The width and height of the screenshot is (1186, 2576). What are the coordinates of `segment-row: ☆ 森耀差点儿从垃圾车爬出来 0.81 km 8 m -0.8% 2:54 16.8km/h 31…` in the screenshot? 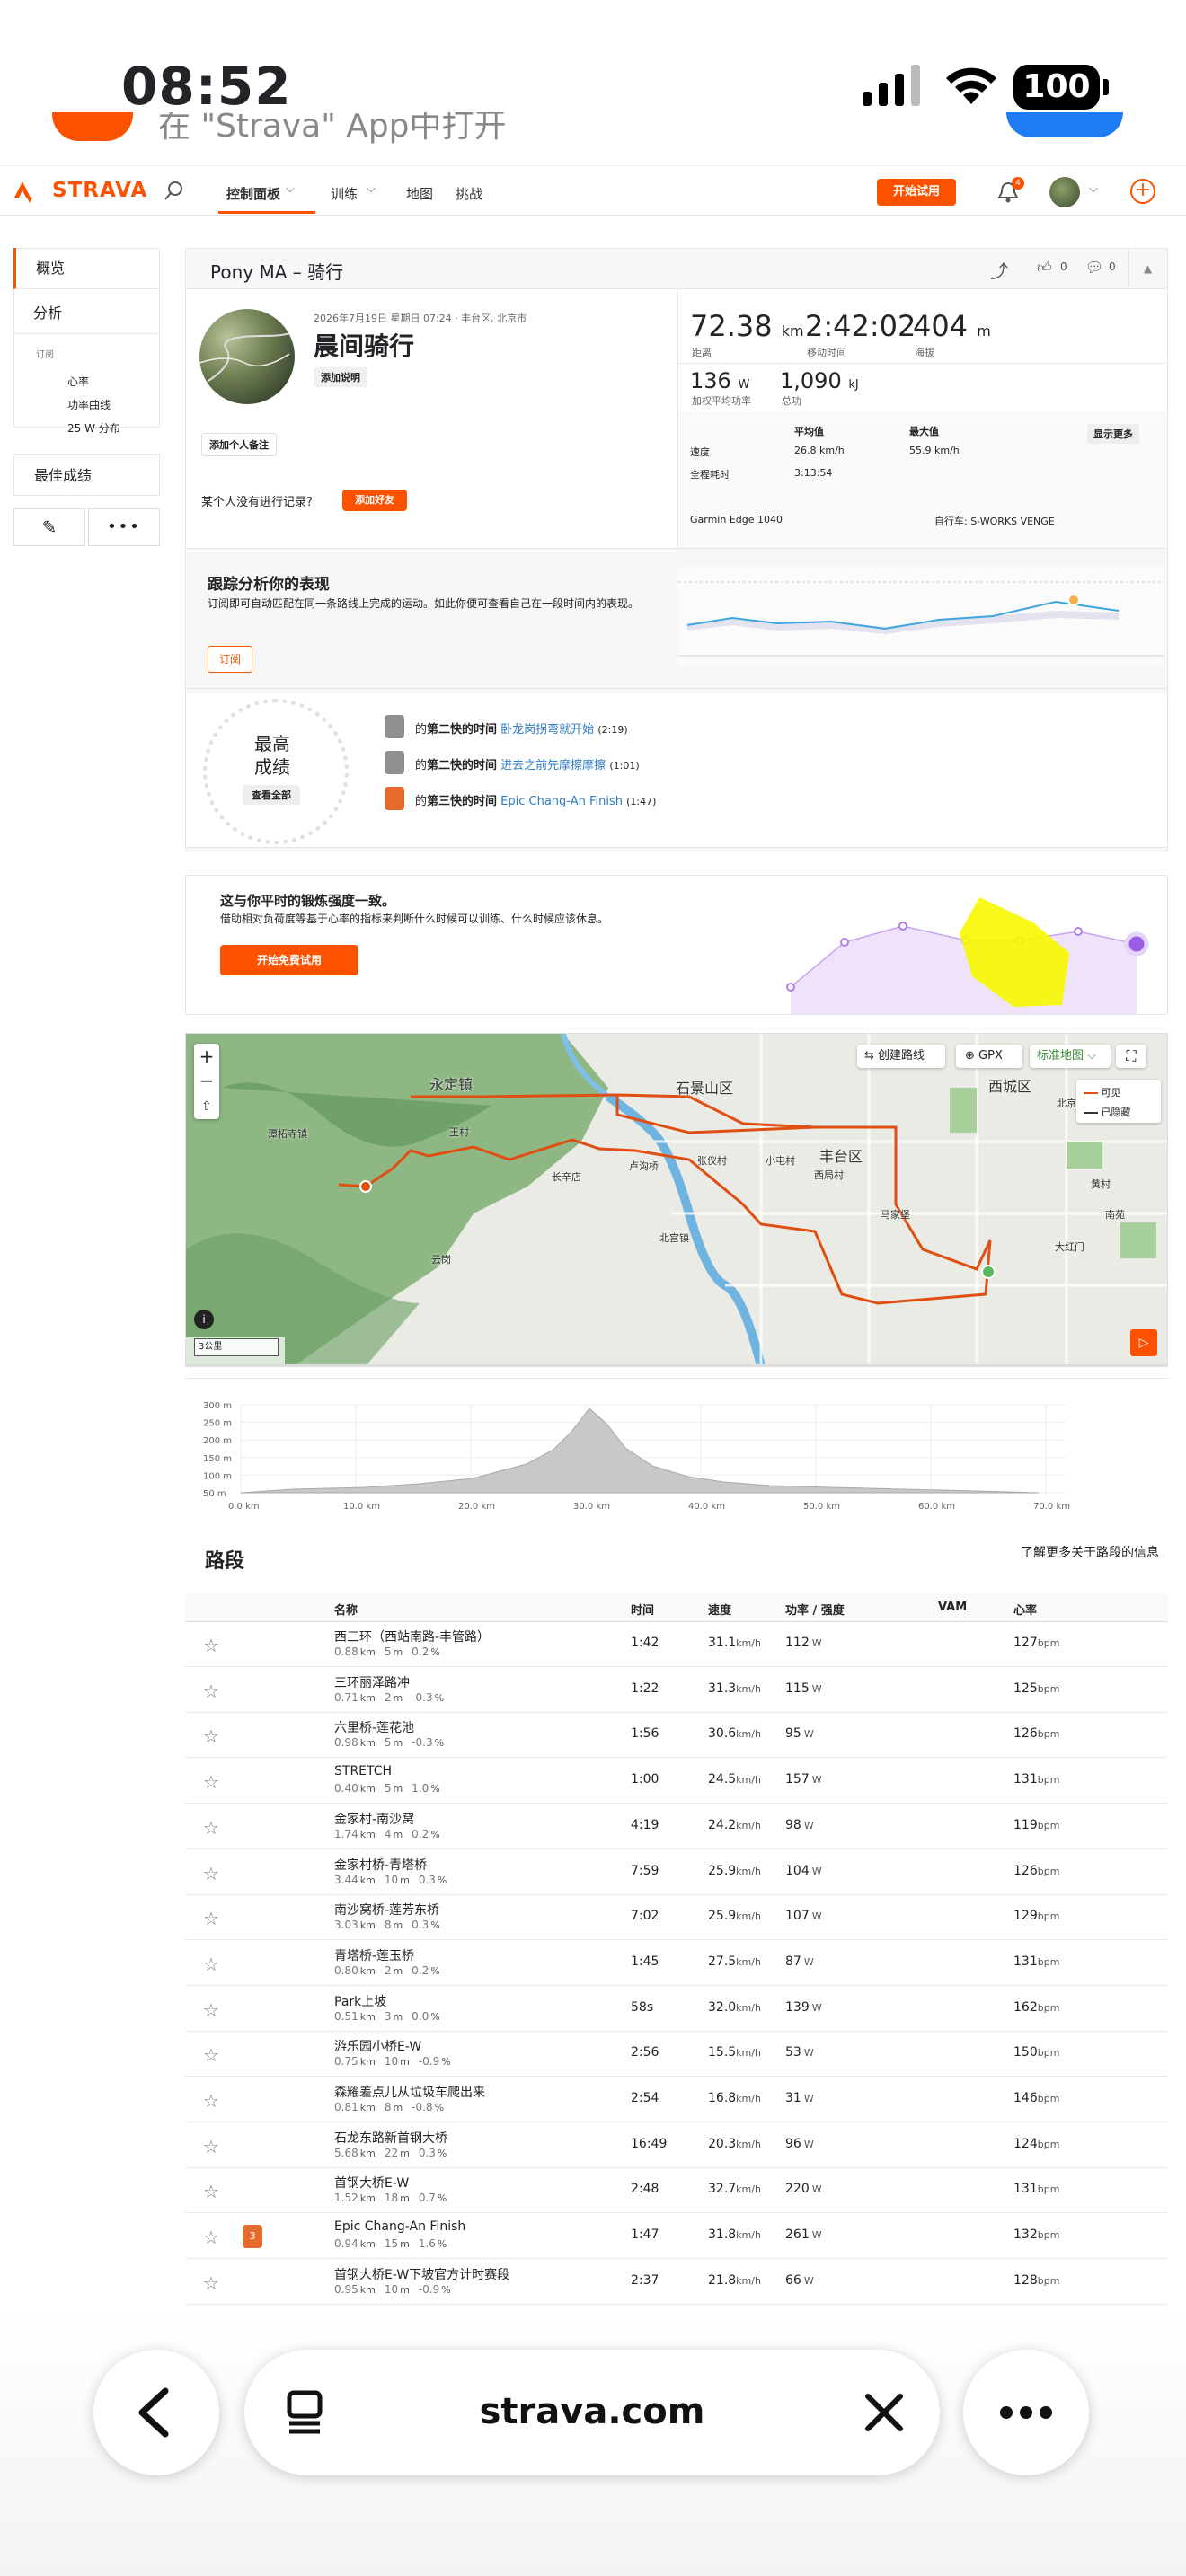 It's located at (676, 2100).